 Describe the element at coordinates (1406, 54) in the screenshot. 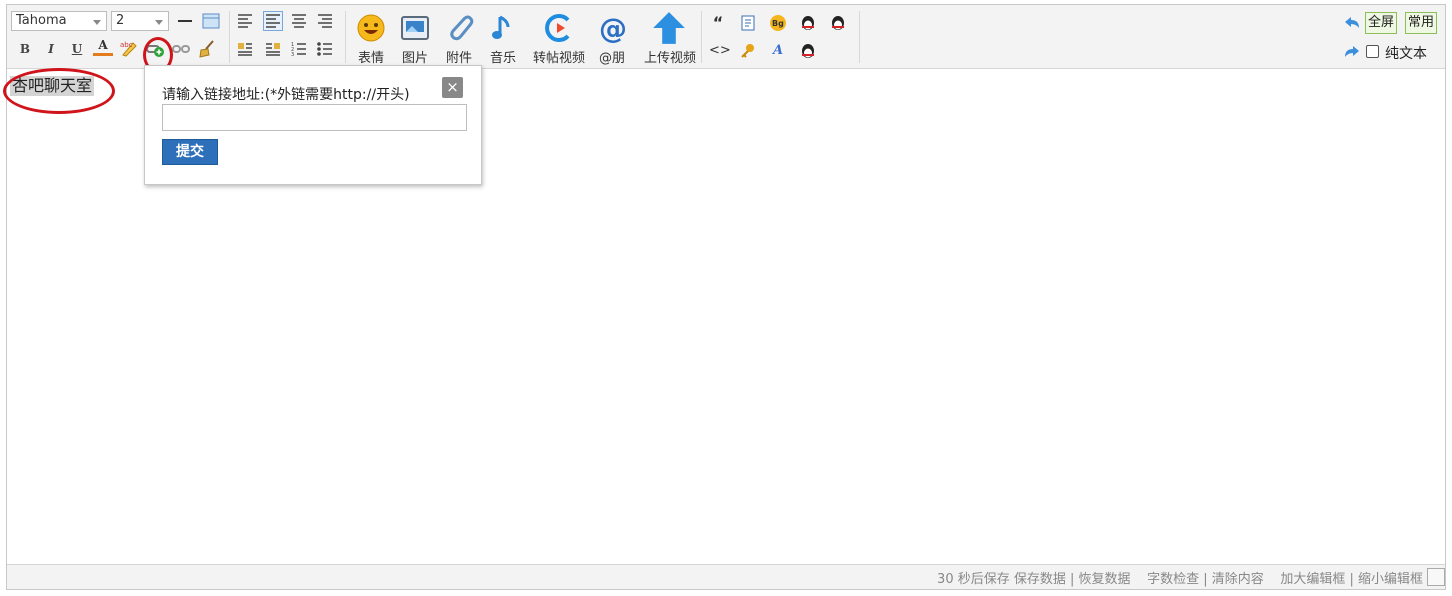

I see `plaintext-label: 纯文本` at that location.